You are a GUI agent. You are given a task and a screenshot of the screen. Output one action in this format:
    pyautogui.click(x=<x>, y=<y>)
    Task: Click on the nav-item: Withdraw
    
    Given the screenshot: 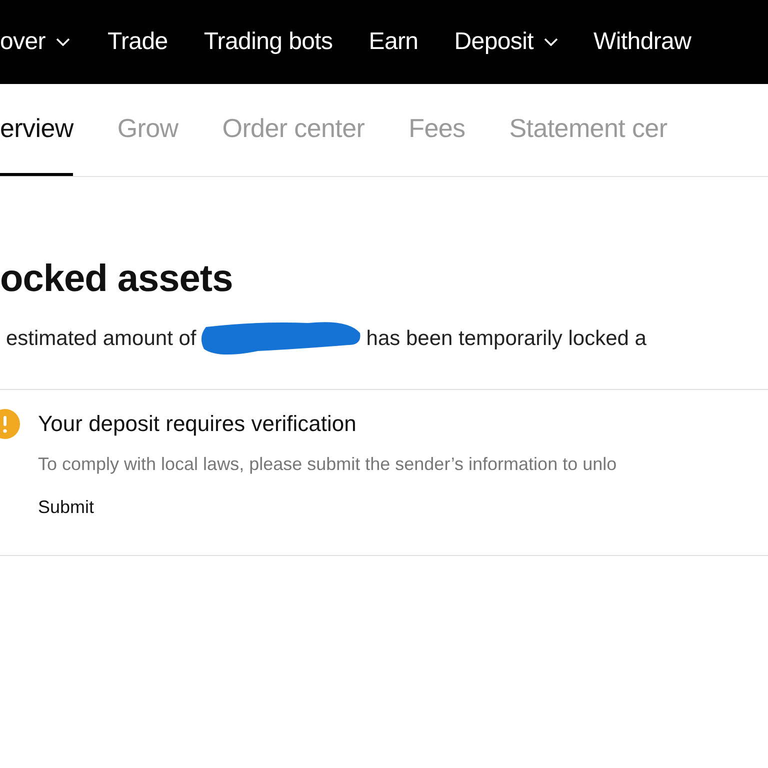 What is the action you would take?
    pyautogui.click(x=643, y=42)
    